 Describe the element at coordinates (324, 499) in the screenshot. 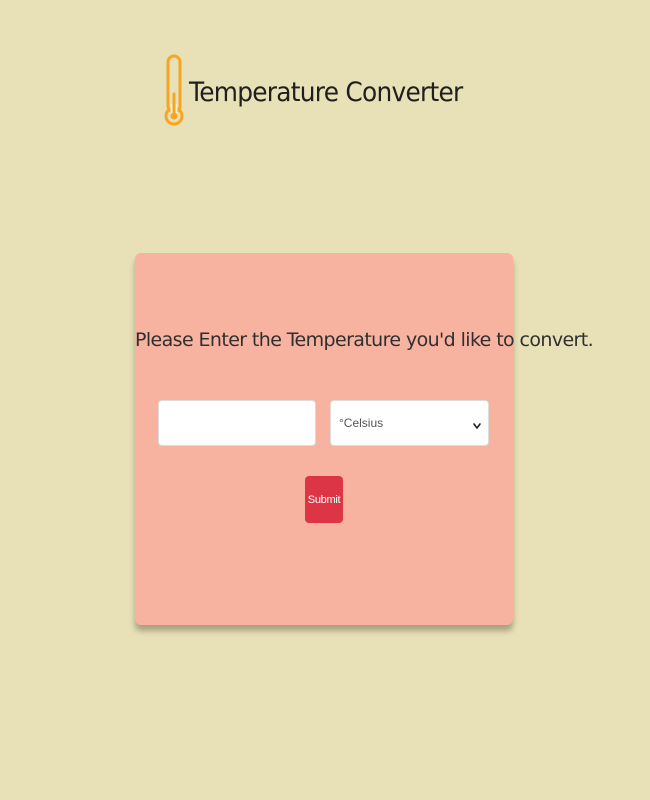

I see `submit-button: Submit` at that location.